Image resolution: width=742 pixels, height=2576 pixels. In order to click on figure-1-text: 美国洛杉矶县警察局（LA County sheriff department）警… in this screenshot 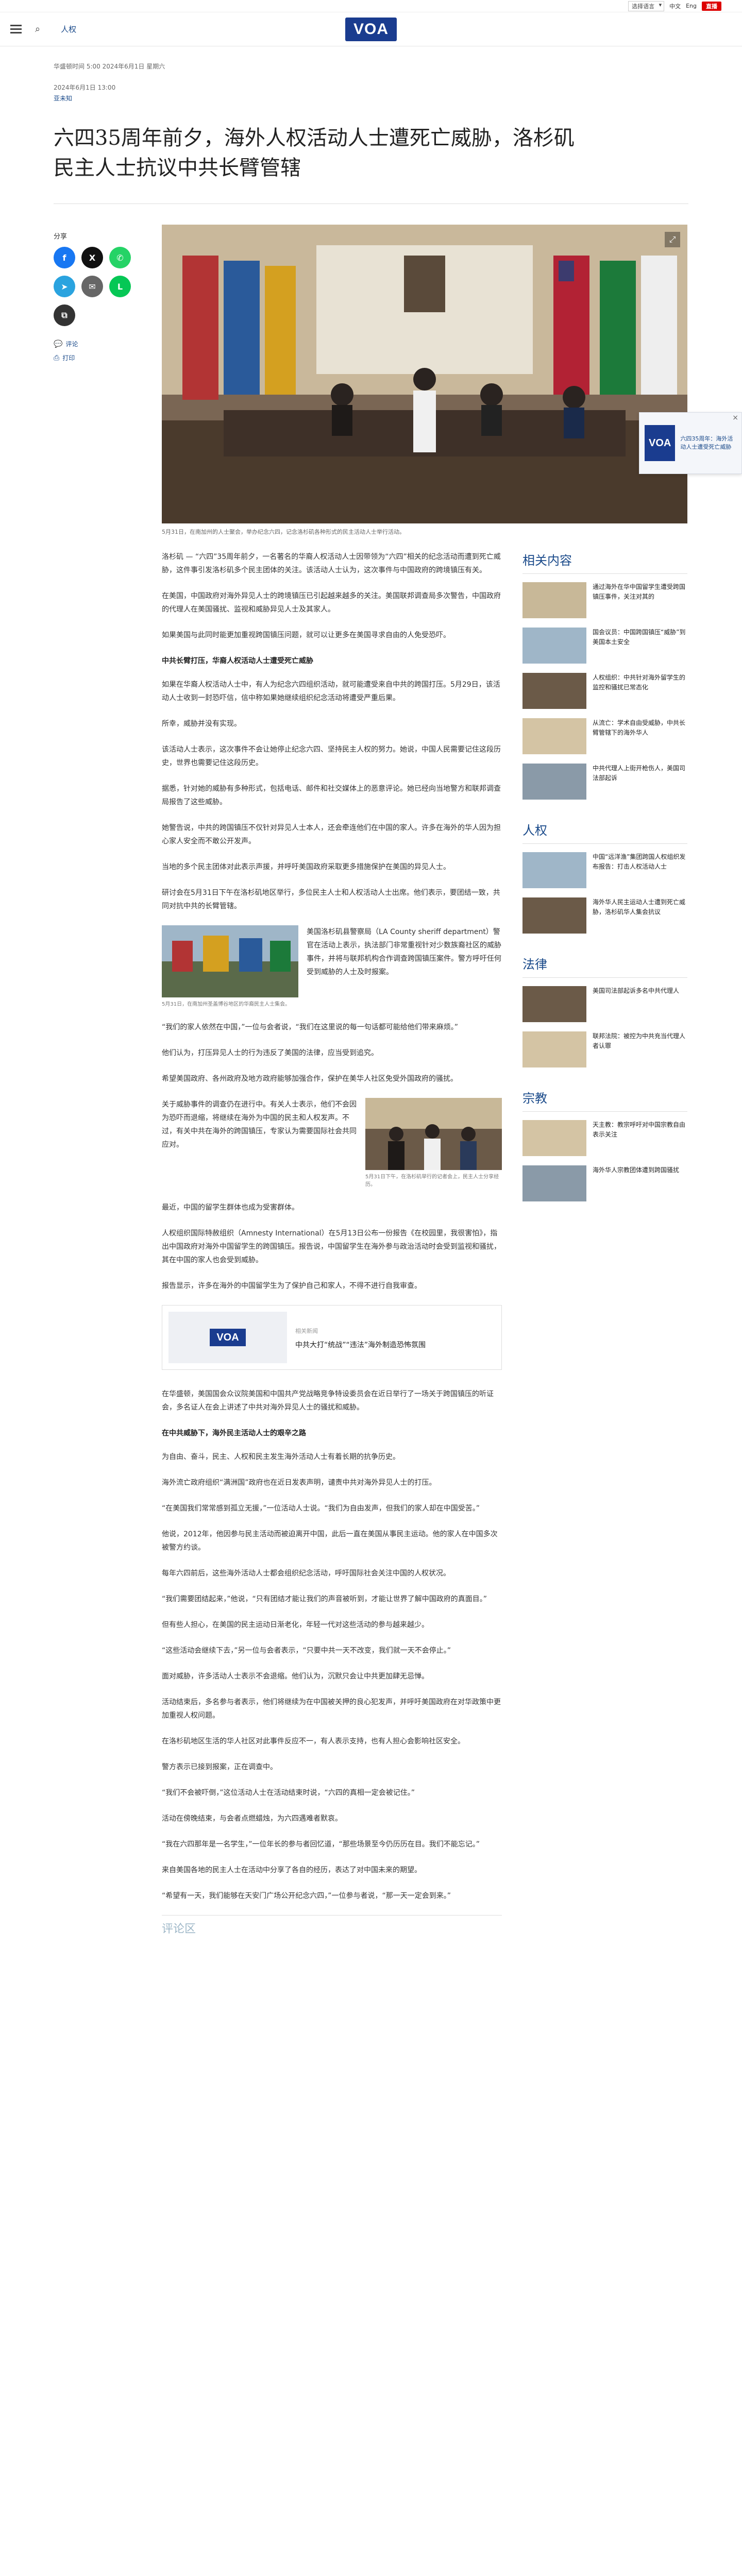, I will do `click(404, 952)`.